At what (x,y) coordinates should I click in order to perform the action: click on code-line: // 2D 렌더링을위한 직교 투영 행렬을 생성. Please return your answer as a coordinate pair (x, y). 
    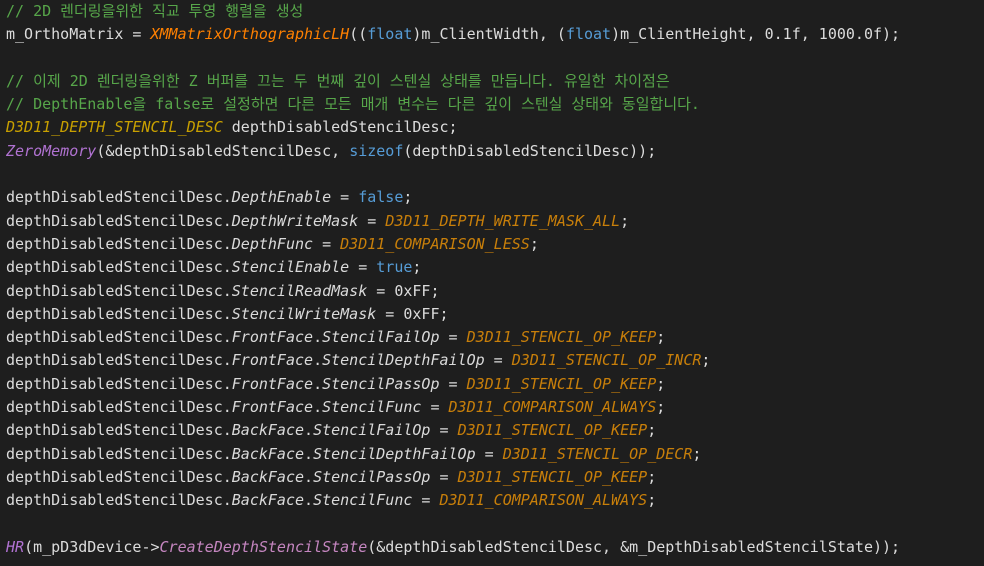
    Looking at the image, I should click on (495, 11).